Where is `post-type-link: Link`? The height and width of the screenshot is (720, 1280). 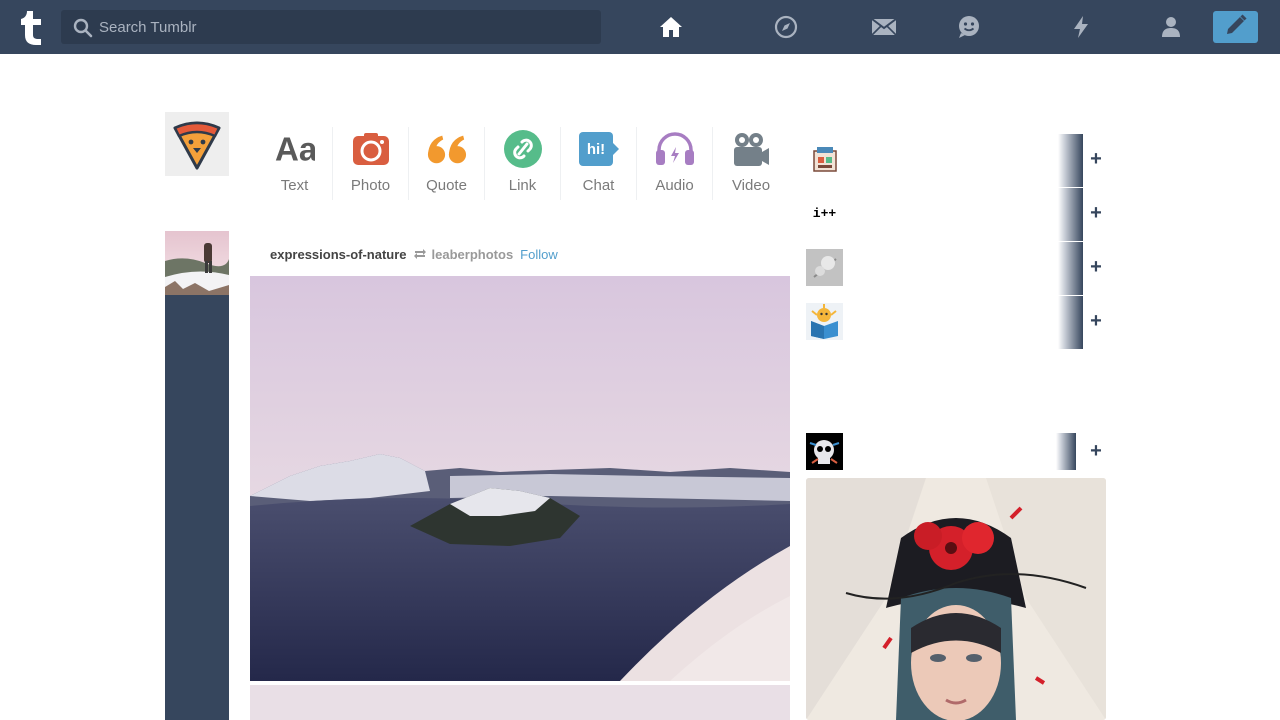
post-type-link: Link is located at coordinates (523, 163).